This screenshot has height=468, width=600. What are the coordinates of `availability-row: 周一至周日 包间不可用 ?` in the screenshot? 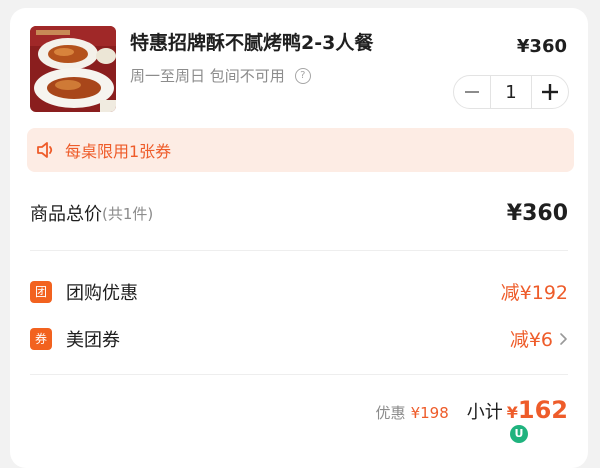 It's located at (220, 75).